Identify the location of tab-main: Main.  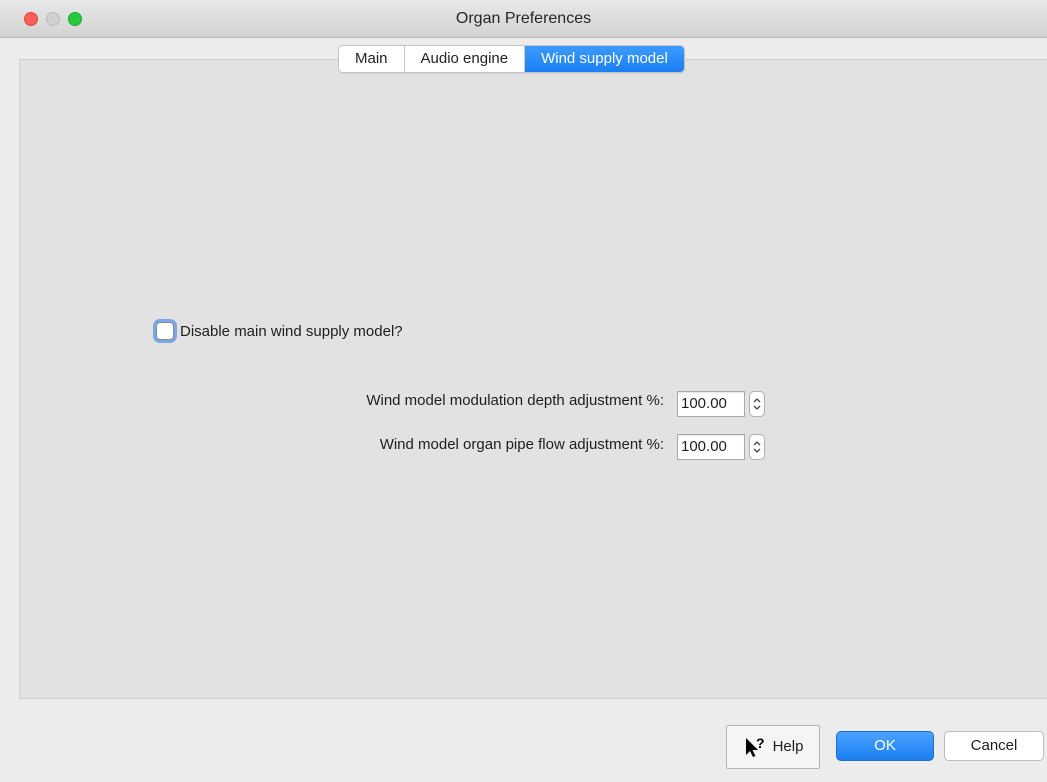
(372, 59).